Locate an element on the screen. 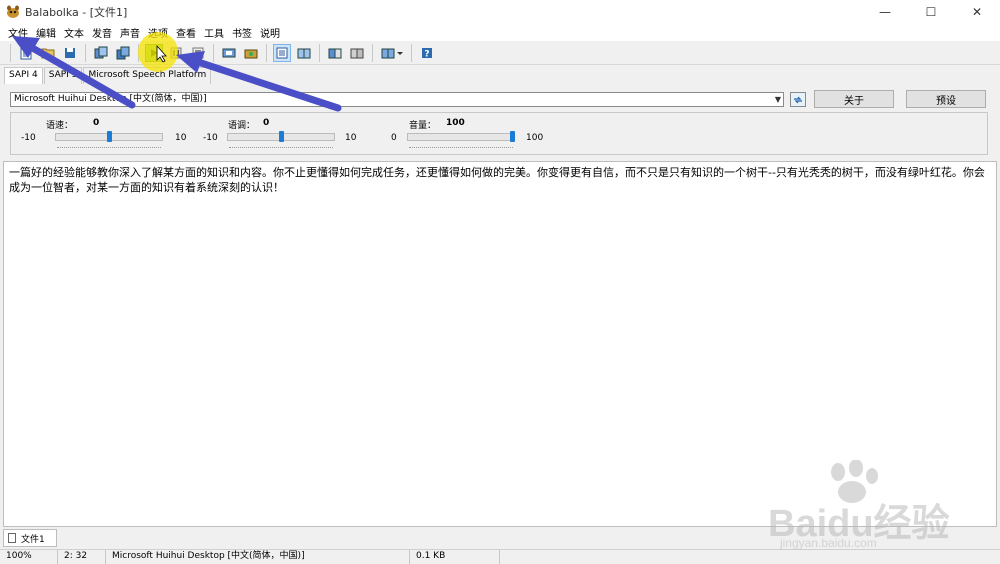  pitch-slider-thumb is located at coordinates (281, 136).